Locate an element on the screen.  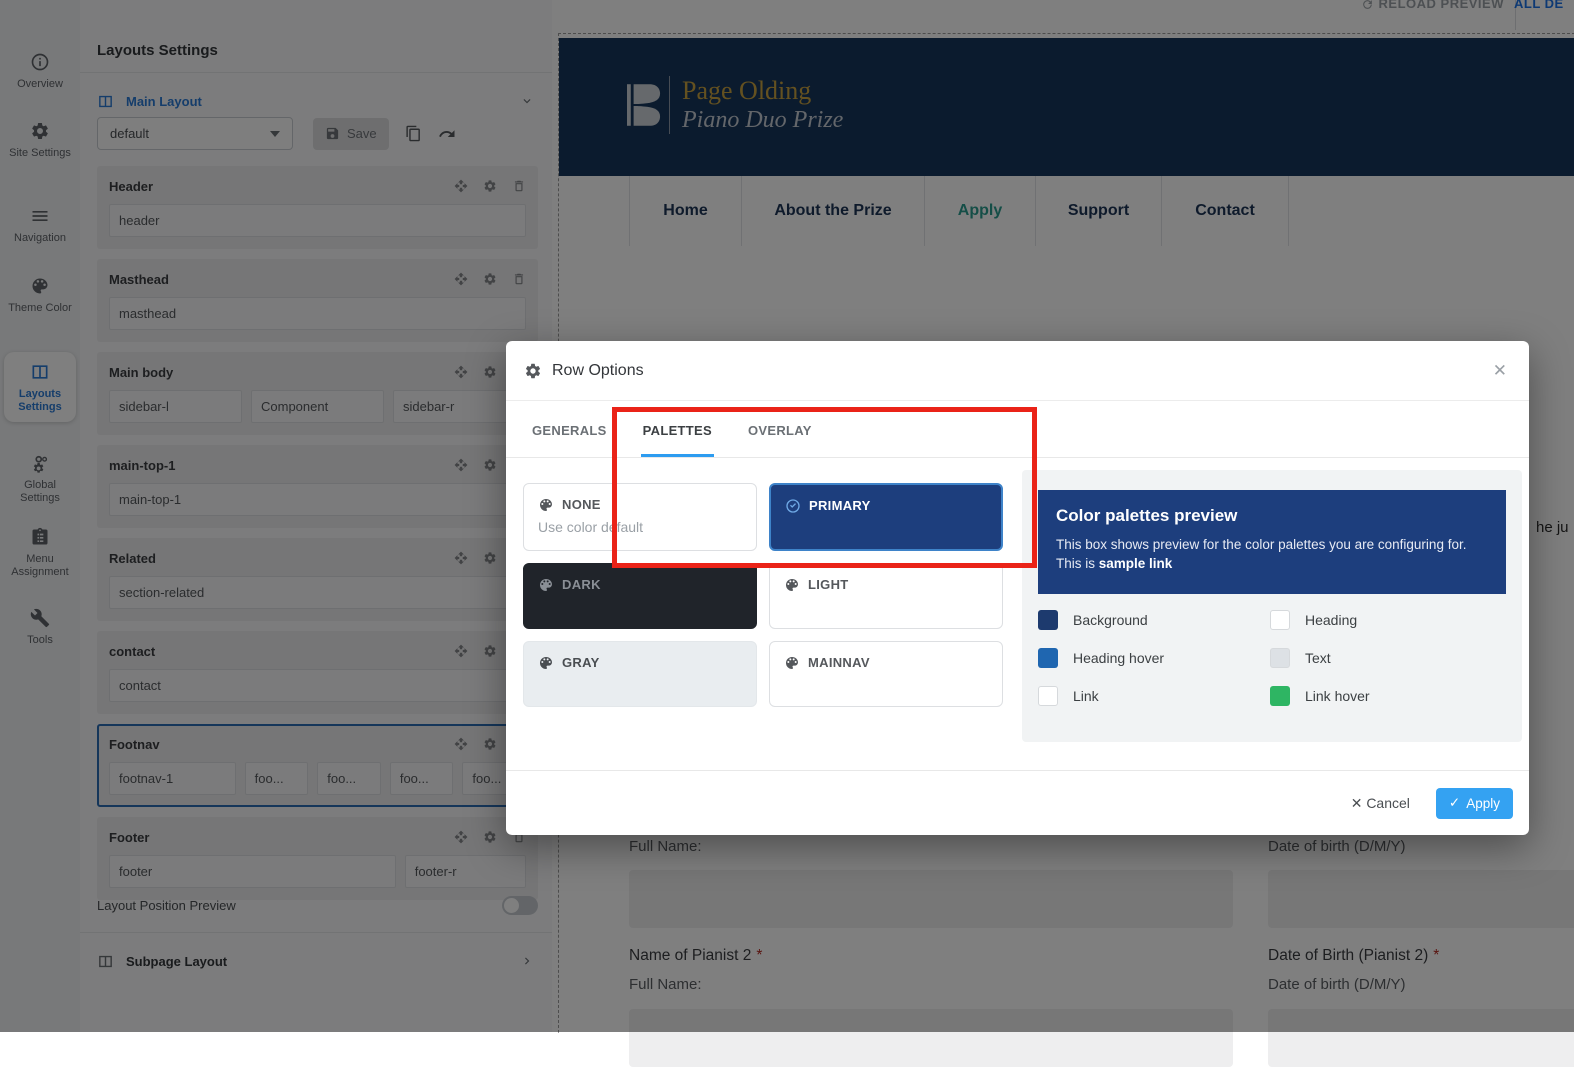
palette-card-description: Use color default is located at coordinates (591, 526).